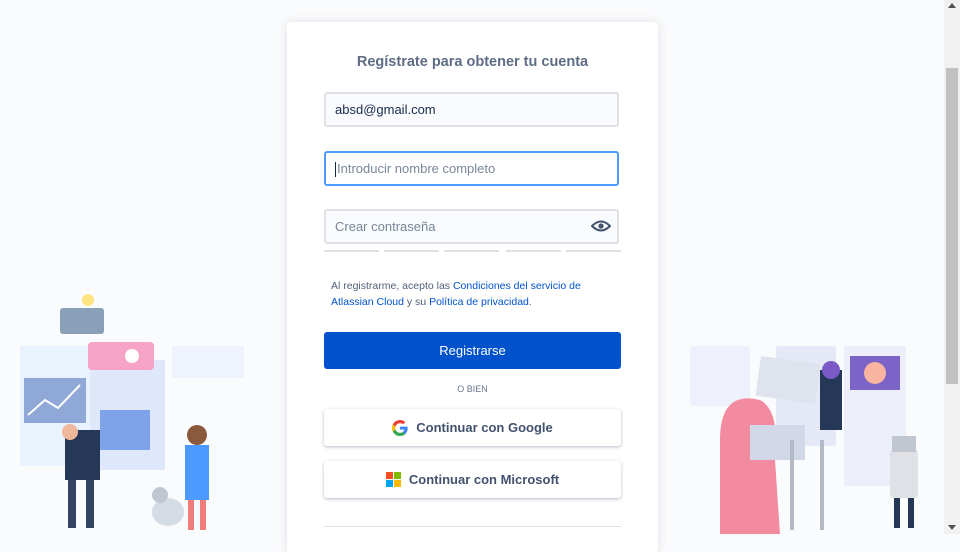 This screenshot has width=960, height=552. Describe the element at coordinates (952, 5) in the screenshot. I see `scroll-up-arrow-icon` at that location.